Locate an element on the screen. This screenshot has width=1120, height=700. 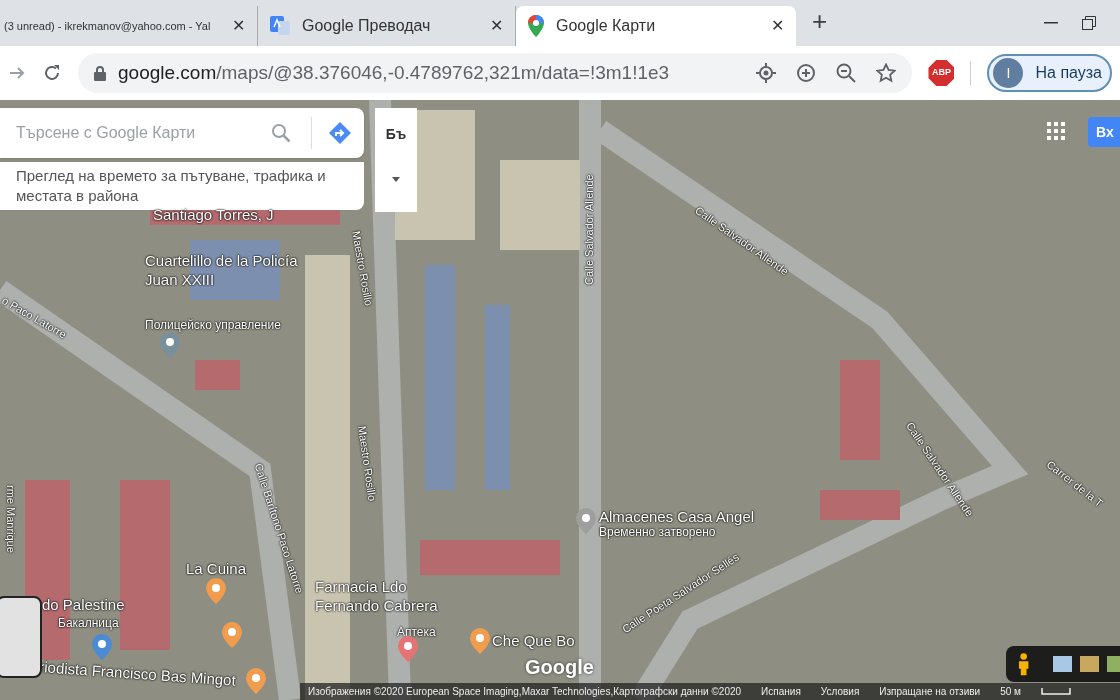
pegman-icon is located at coordinates (1024, 664).